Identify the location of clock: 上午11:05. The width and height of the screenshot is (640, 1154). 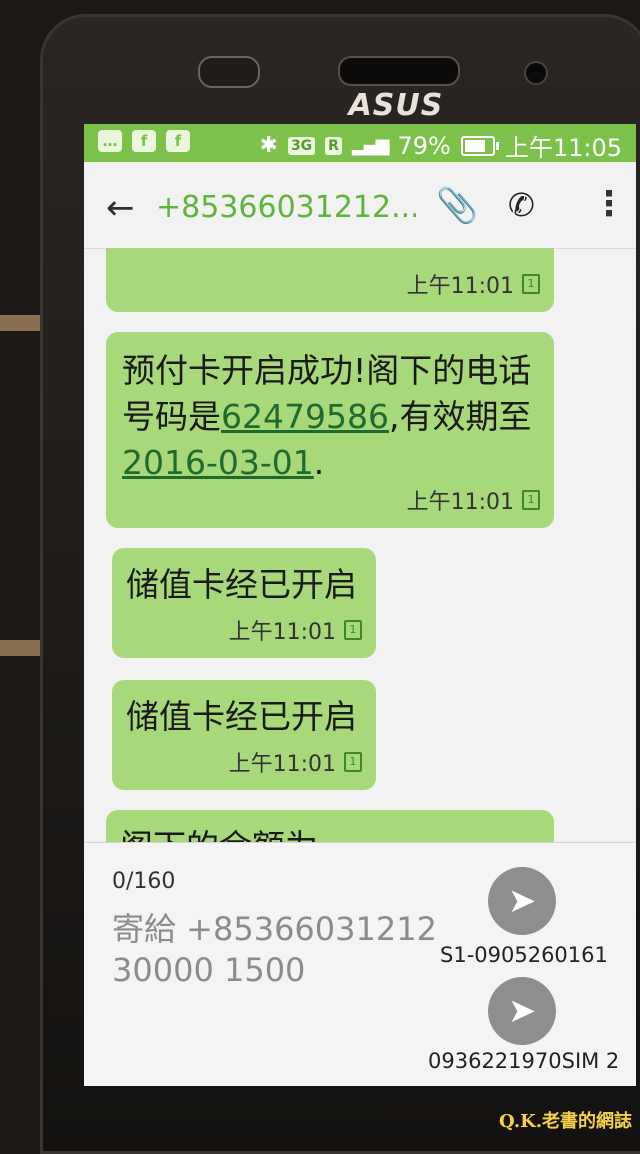
(563, 148).